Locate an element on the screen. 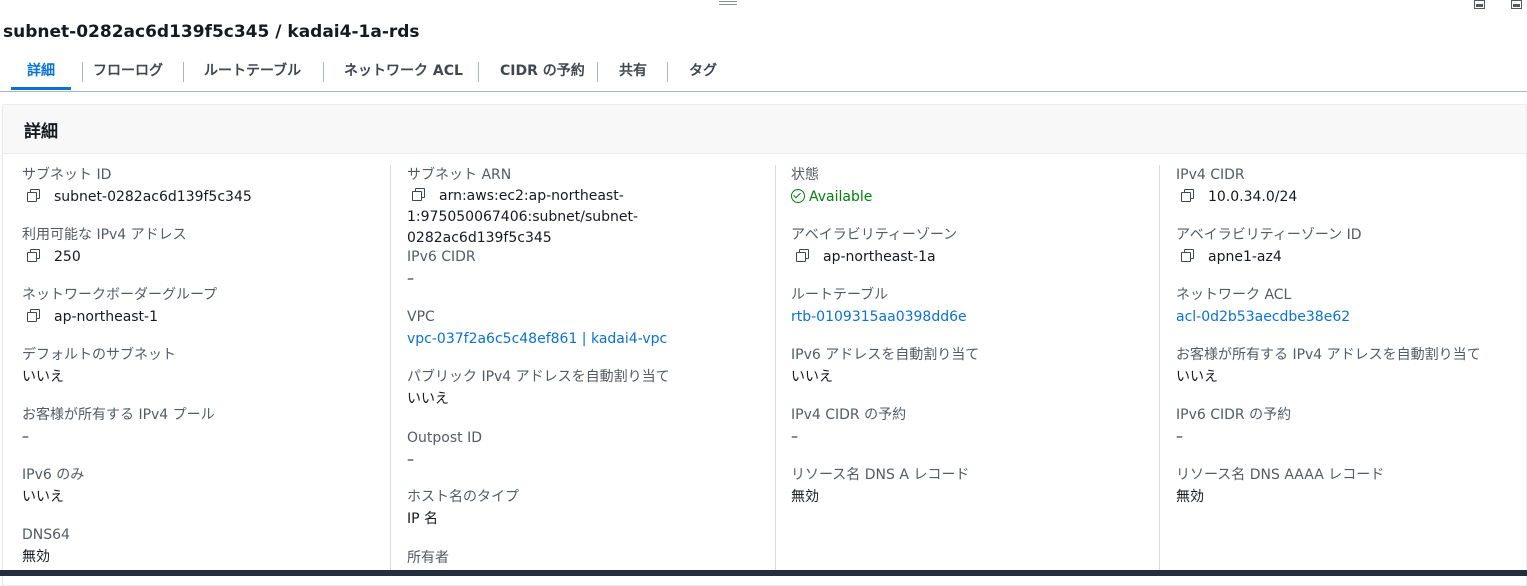 The width and height of the screenshot is (1527, 586). field-label: サブネット ID is located at coordinates (67, 175).